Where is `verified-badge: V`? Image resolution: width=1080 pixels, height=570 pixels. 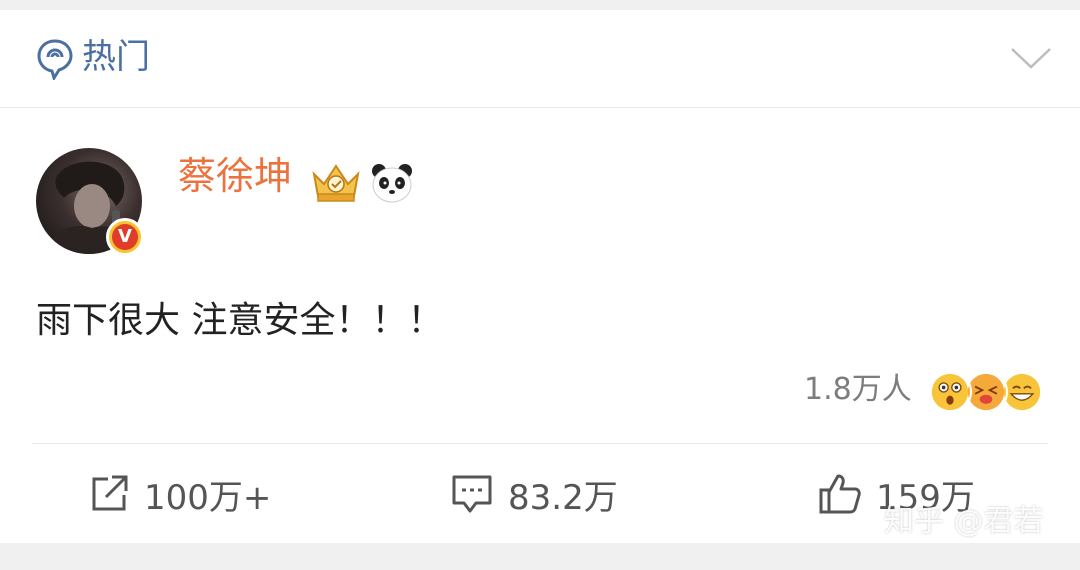
verified-badge: V is located at coordinates (125, 237).